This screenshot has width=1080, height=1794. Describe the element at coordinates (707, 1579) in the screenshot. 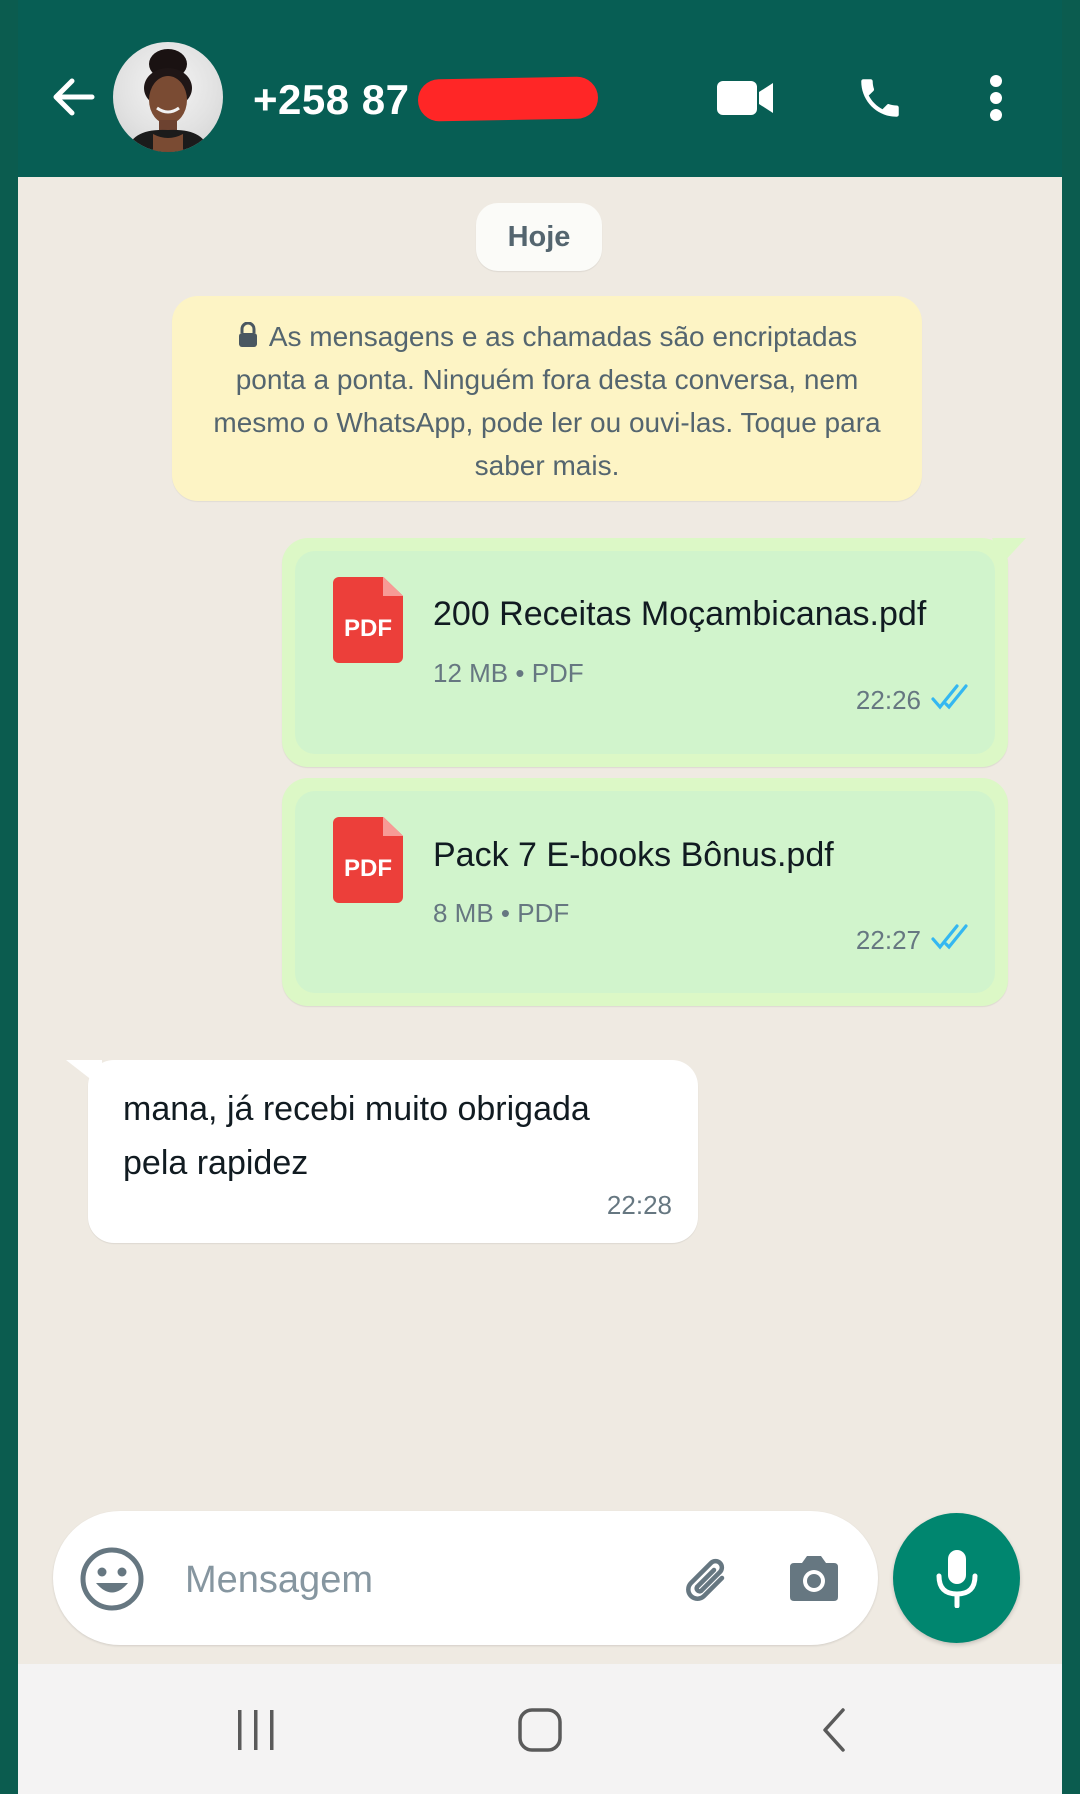

I see `attach-icon` at that location.